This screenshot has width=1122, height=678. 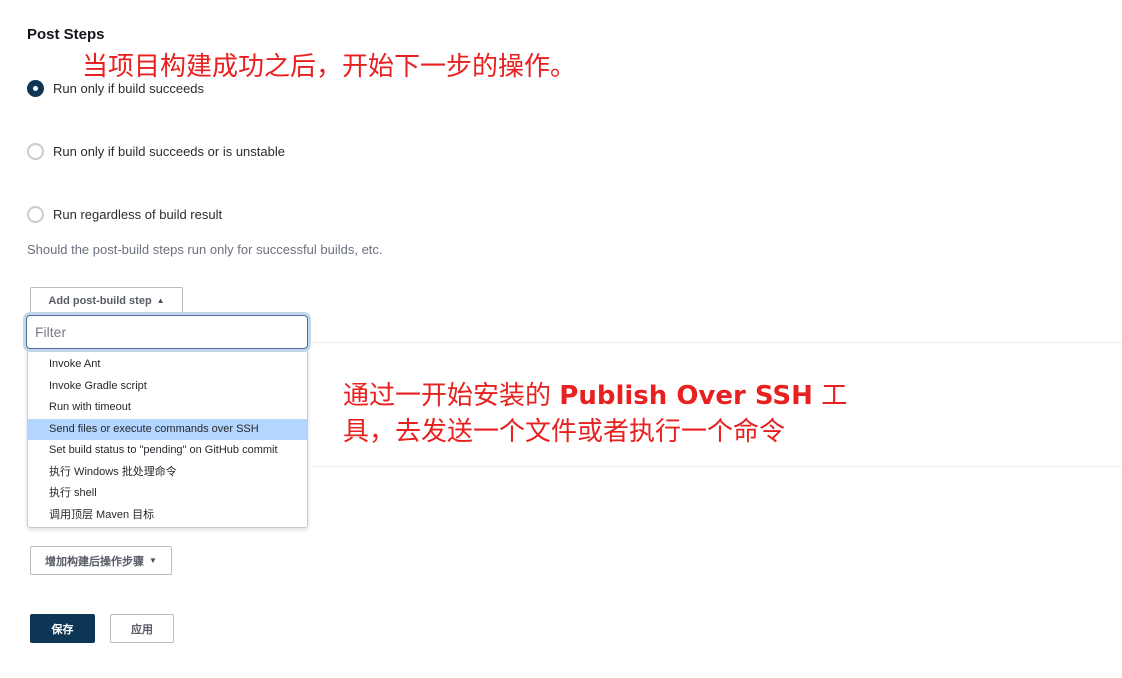 What do you see at coordinates (167, 365) in the screenshot?
I see `menu-item-invoke-ant: Invoke Ant` at bounding box center [167, 365].